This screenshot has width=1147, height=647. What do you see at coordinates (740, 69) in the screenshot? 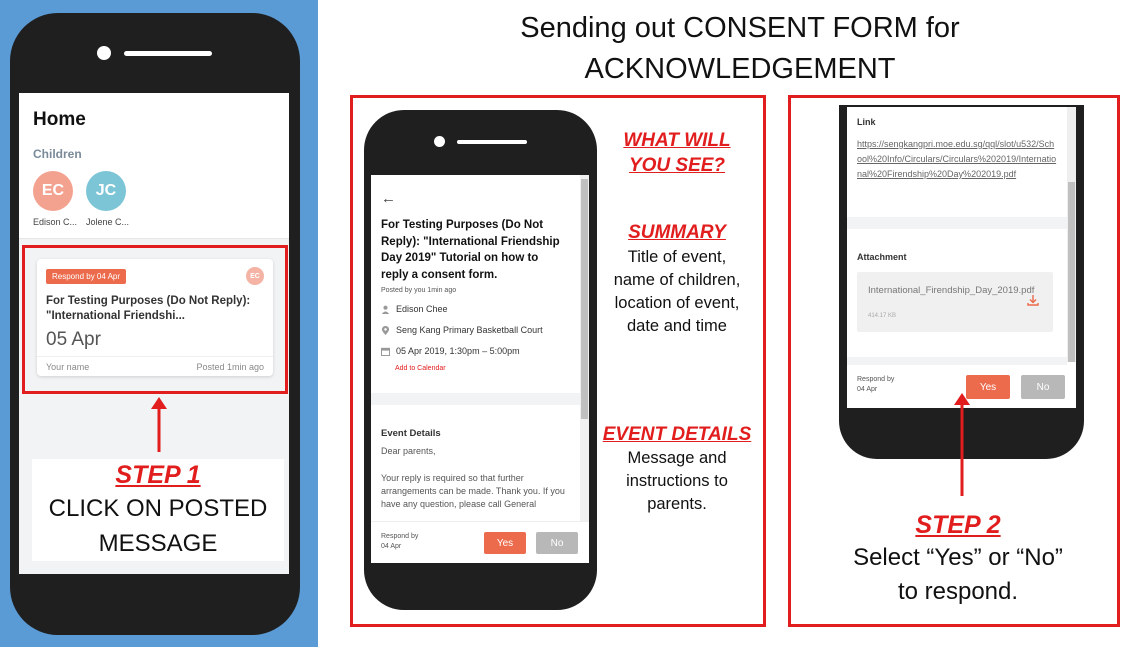
I see `heading-line2: ACKNOWLEDGEMENT` at bounding box center [740, 69].